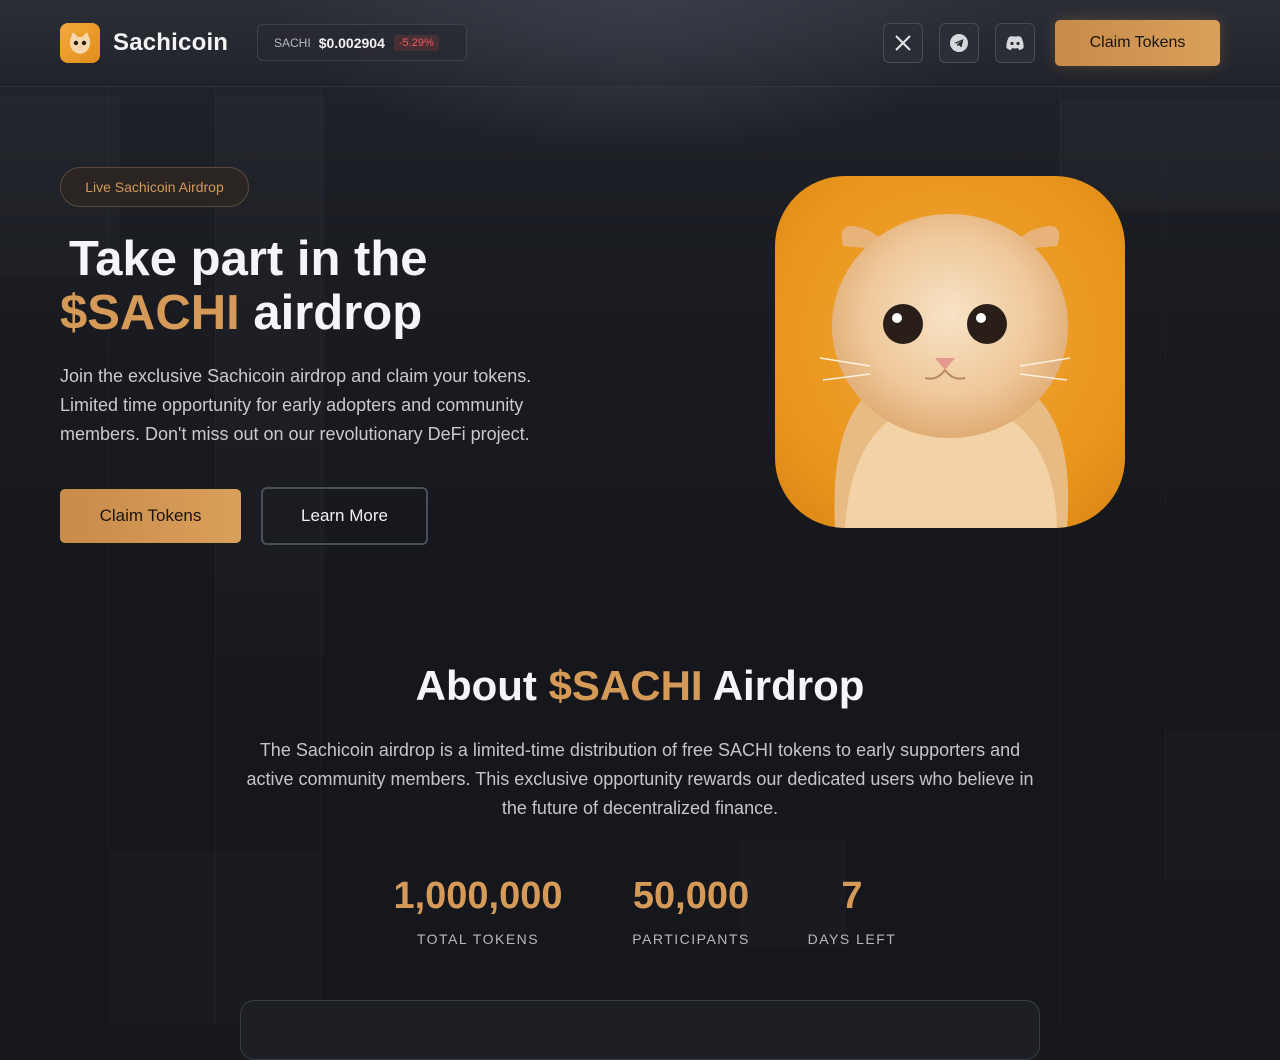 Image resolution: width=1280 pixels, height=1060 pixels. I want to click on ticker-symbol: SACHI, so click(292, 42).